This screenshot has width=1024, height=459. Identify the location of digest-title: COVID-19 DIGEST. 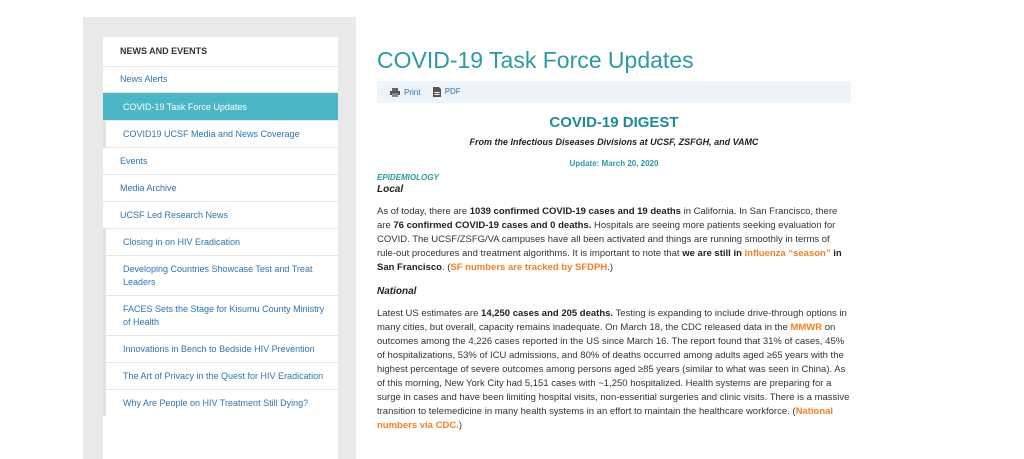
(614, 122).